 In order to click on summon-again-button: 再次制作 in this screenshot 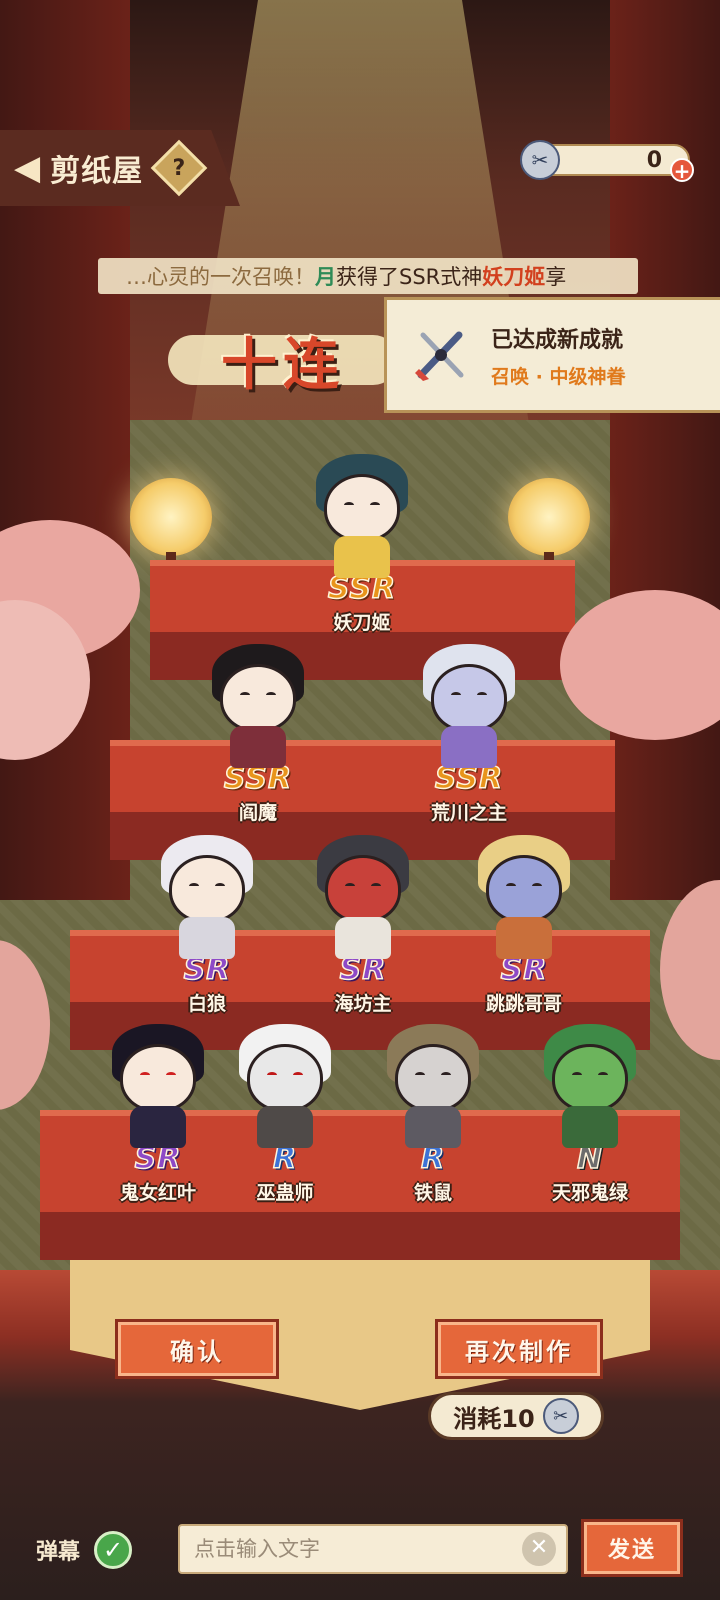, I will do `click(519, 1349)`.